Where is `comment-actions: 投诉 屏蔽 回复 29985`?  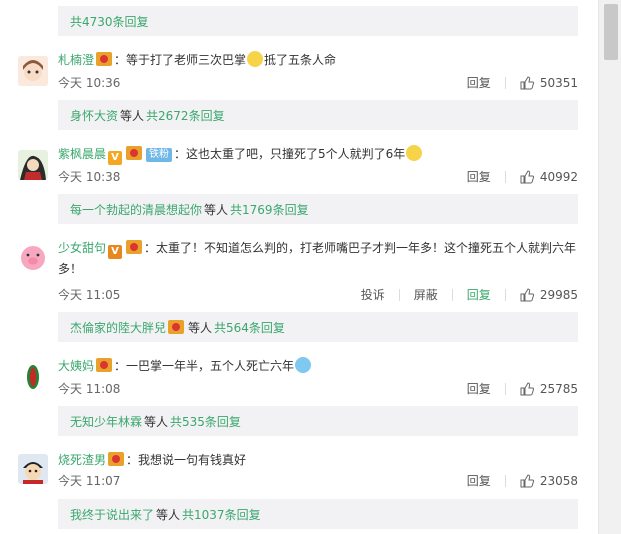 comment-actions: 投诉 屏蔽 回复 29985 is located at coordinates (462, 294).